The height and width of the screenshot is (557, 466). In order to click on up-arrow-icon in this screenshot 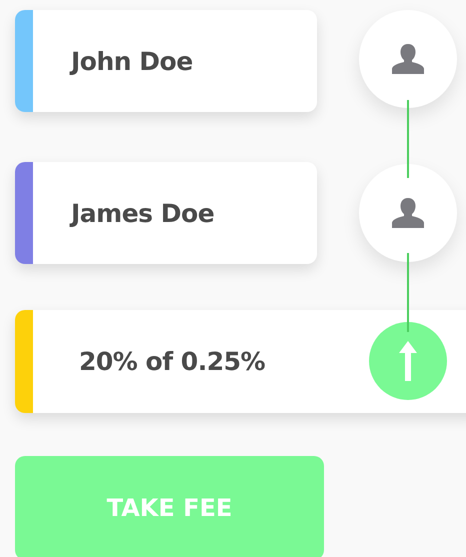, I will do `click(408, 361)`.